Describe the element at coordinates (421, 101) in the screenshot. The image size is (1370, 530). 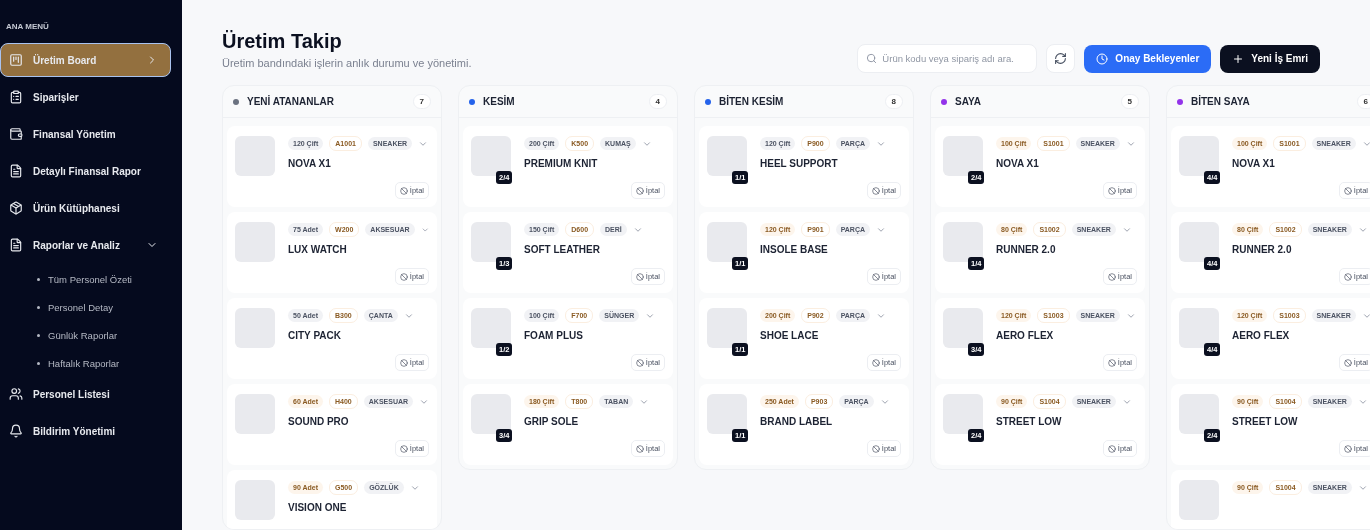
I see `count-badge: 7` at that location.